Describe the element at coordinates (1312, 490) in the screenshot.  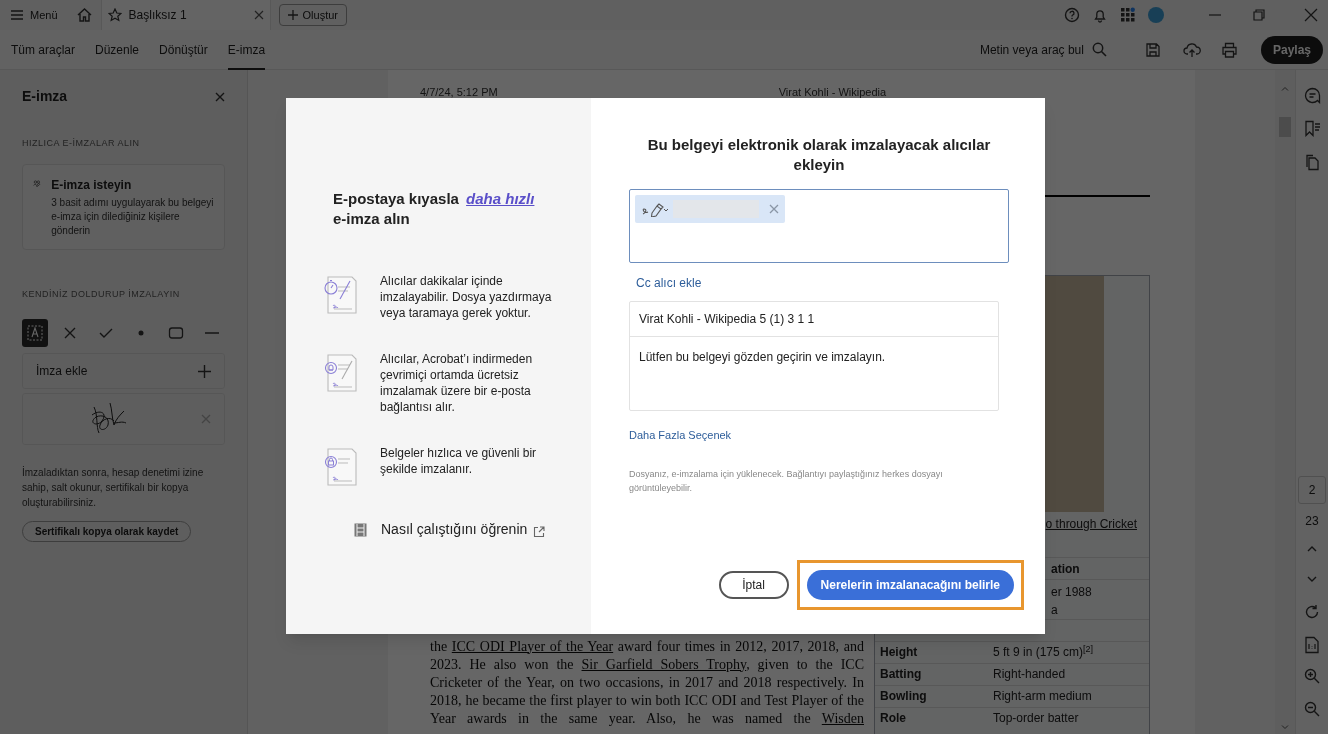
I see `page-number-field: 2` at that location.